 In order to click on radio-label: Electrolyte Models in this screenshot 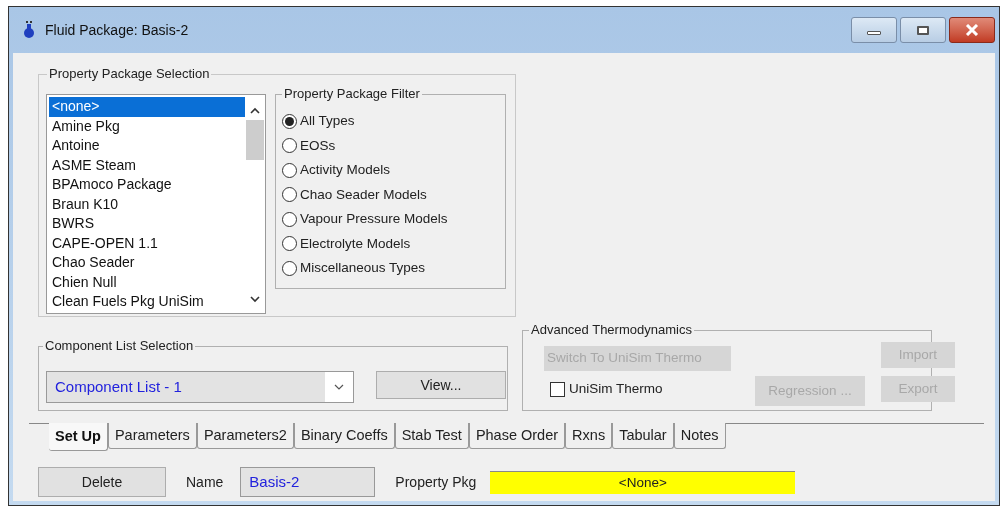, I will do `click(355, 243)`.